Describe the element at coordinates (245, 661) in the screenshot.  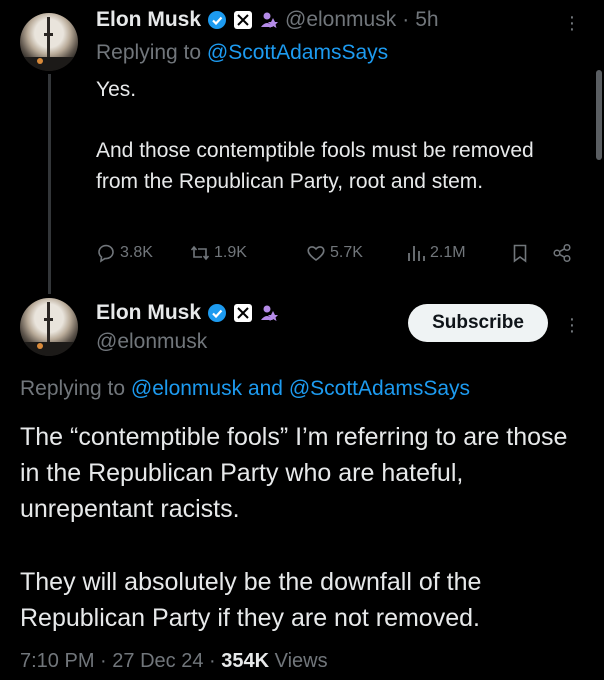
I see `views-count: 354K` at that location.